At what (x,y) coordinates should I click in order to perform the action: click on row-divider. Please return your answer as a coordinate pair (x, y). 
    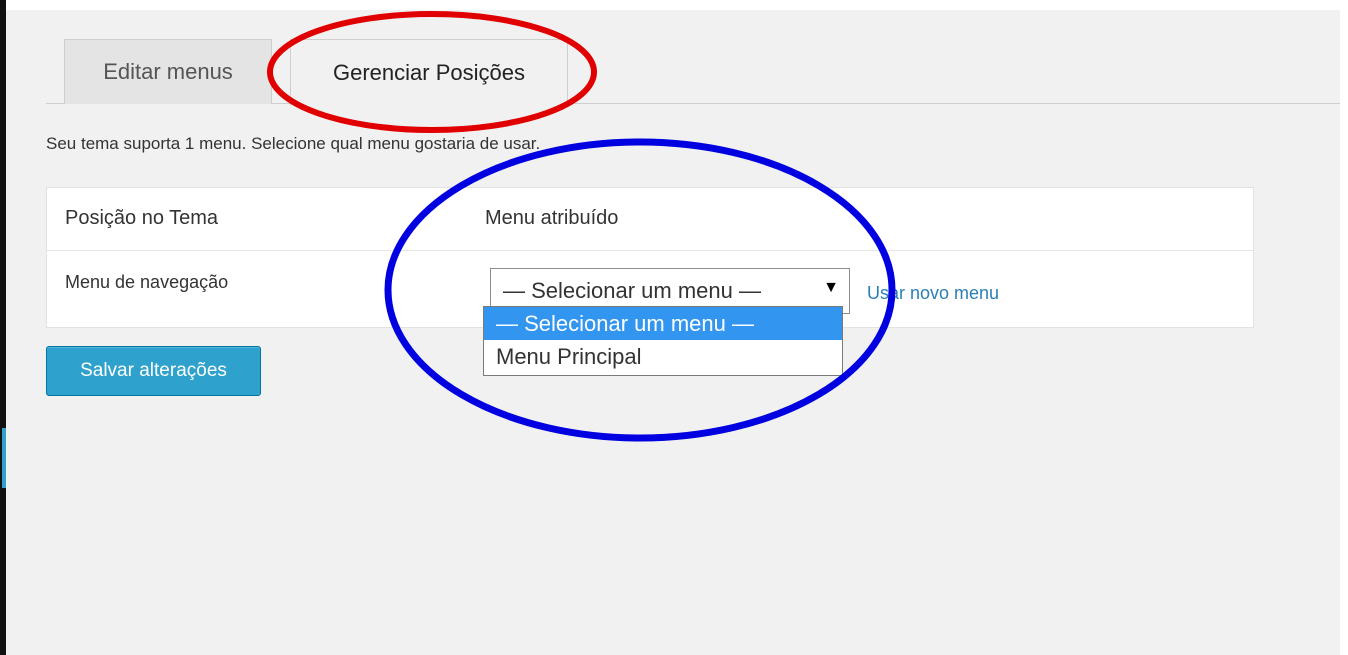
    Looking at the image, I should click on (650, 250).